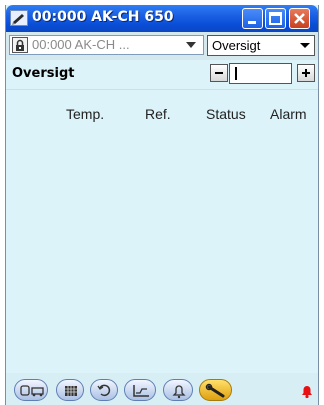 The image size is (324, 405). I want to click on page-header: Oversigt, so click(162, 75).